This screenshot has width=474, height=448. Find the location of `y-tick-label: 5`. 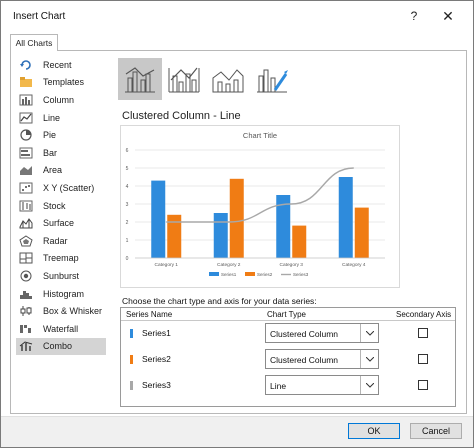

y-tick-label: 5 is located at coordinates (127, 169).